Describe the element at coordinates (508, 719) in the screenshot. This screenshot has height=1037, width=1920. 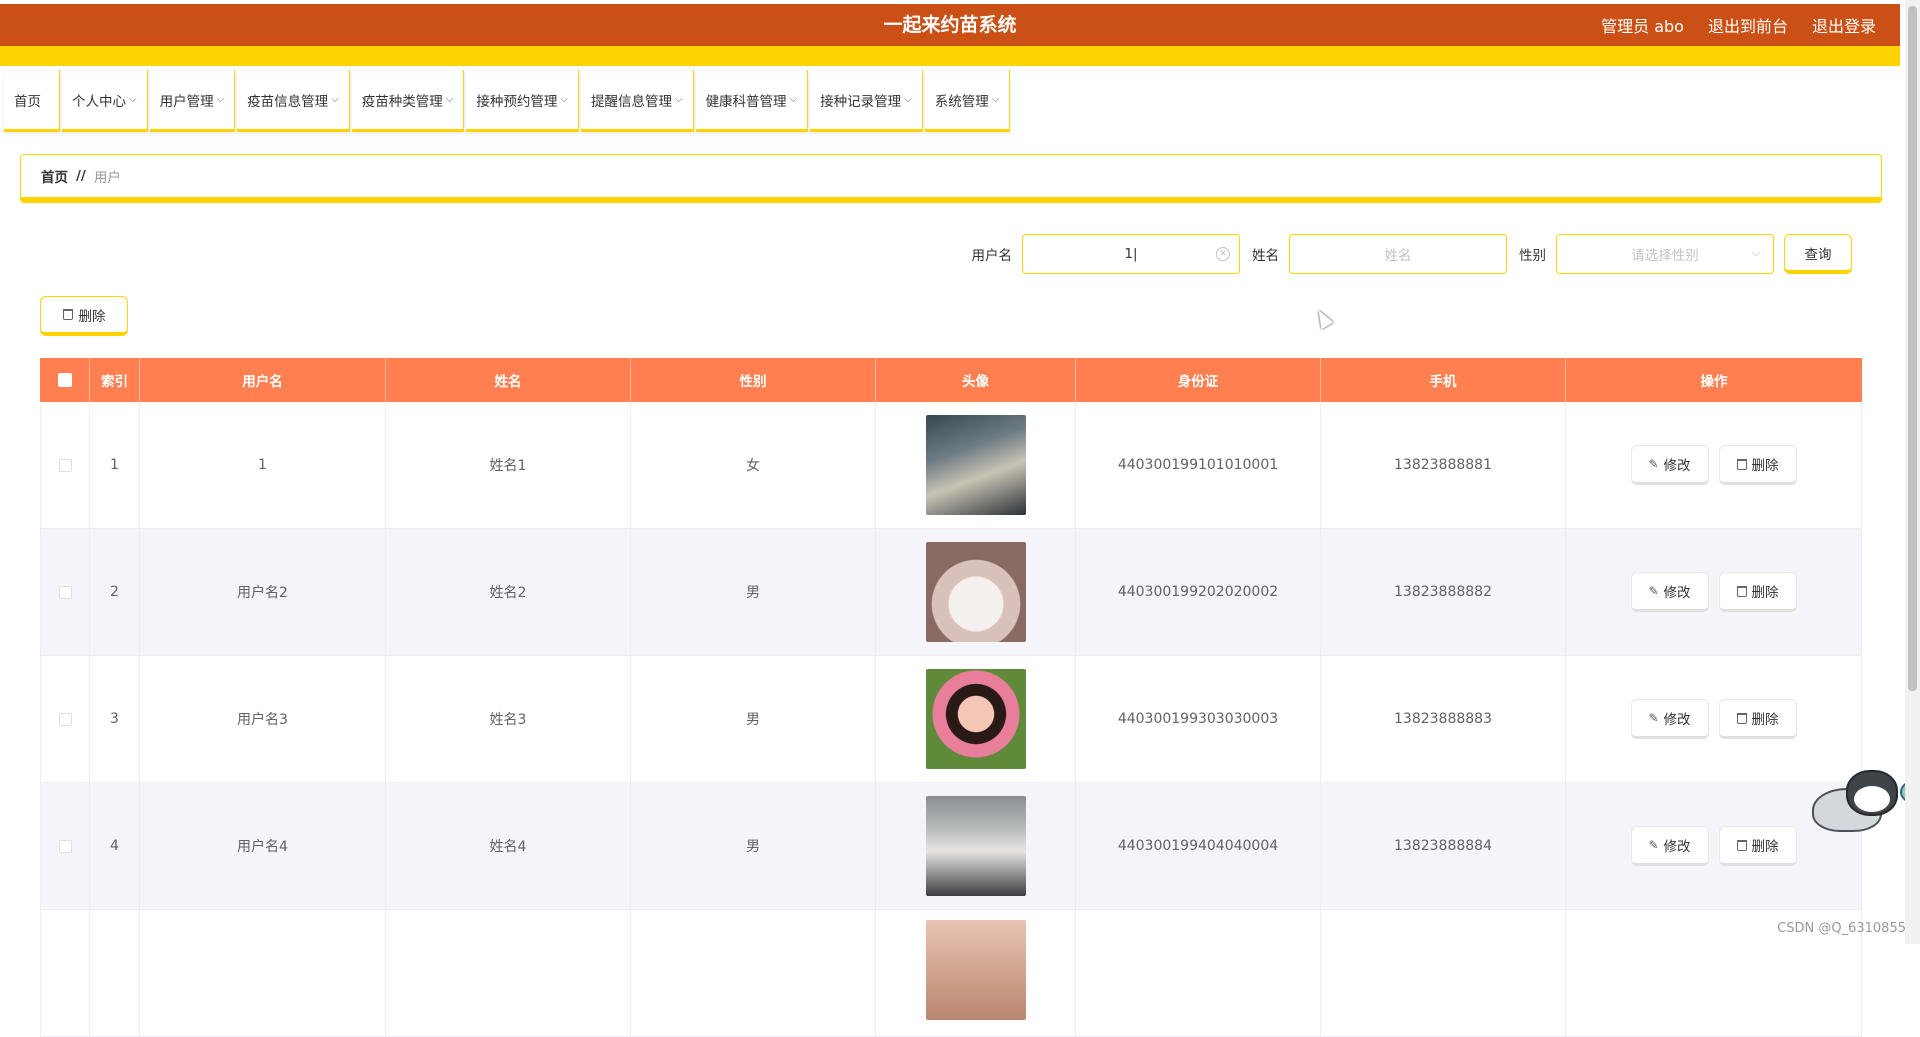
I see `cell-name: 姓名3` at that location.